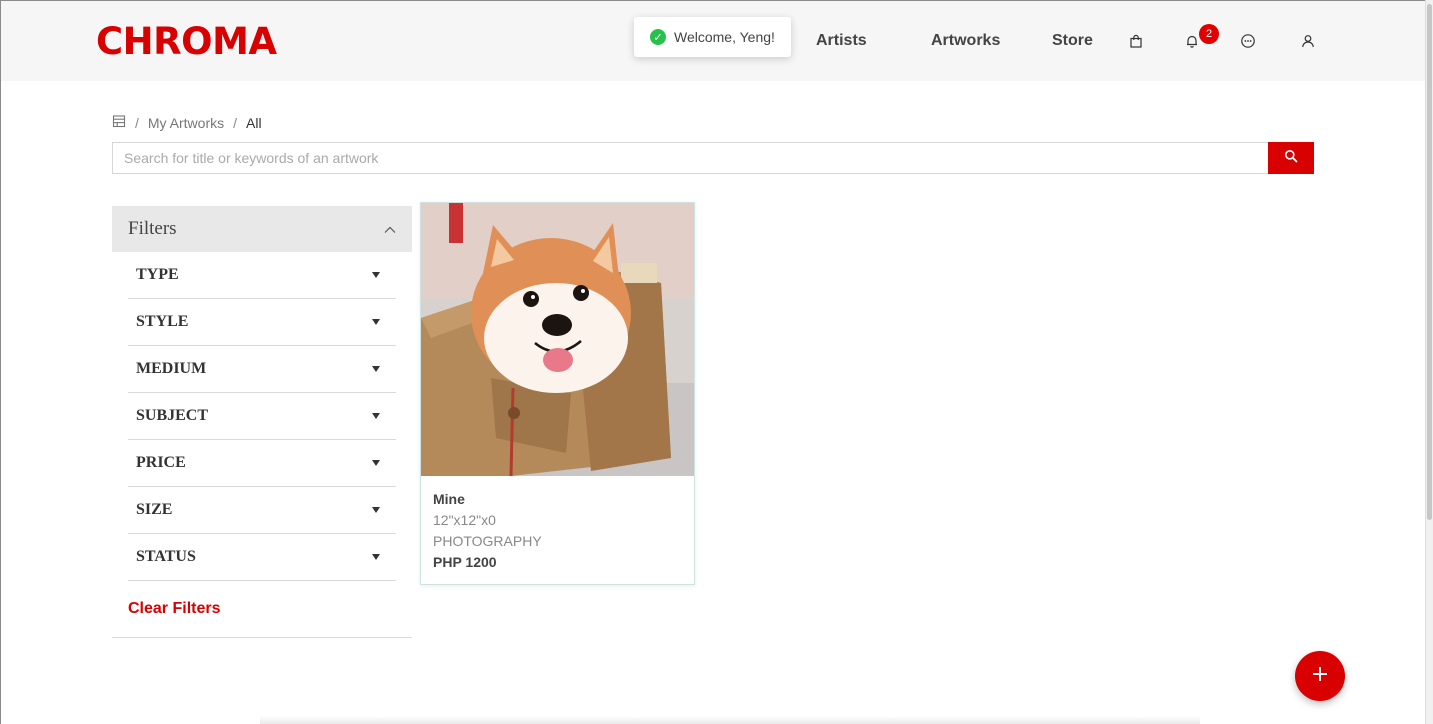 The width and height of the screenshot is (1433, 724). What do you see at coordinates (161, 462) in the screenshot?
I see `filter-label: PRICE` at bounding box center [161, 462].